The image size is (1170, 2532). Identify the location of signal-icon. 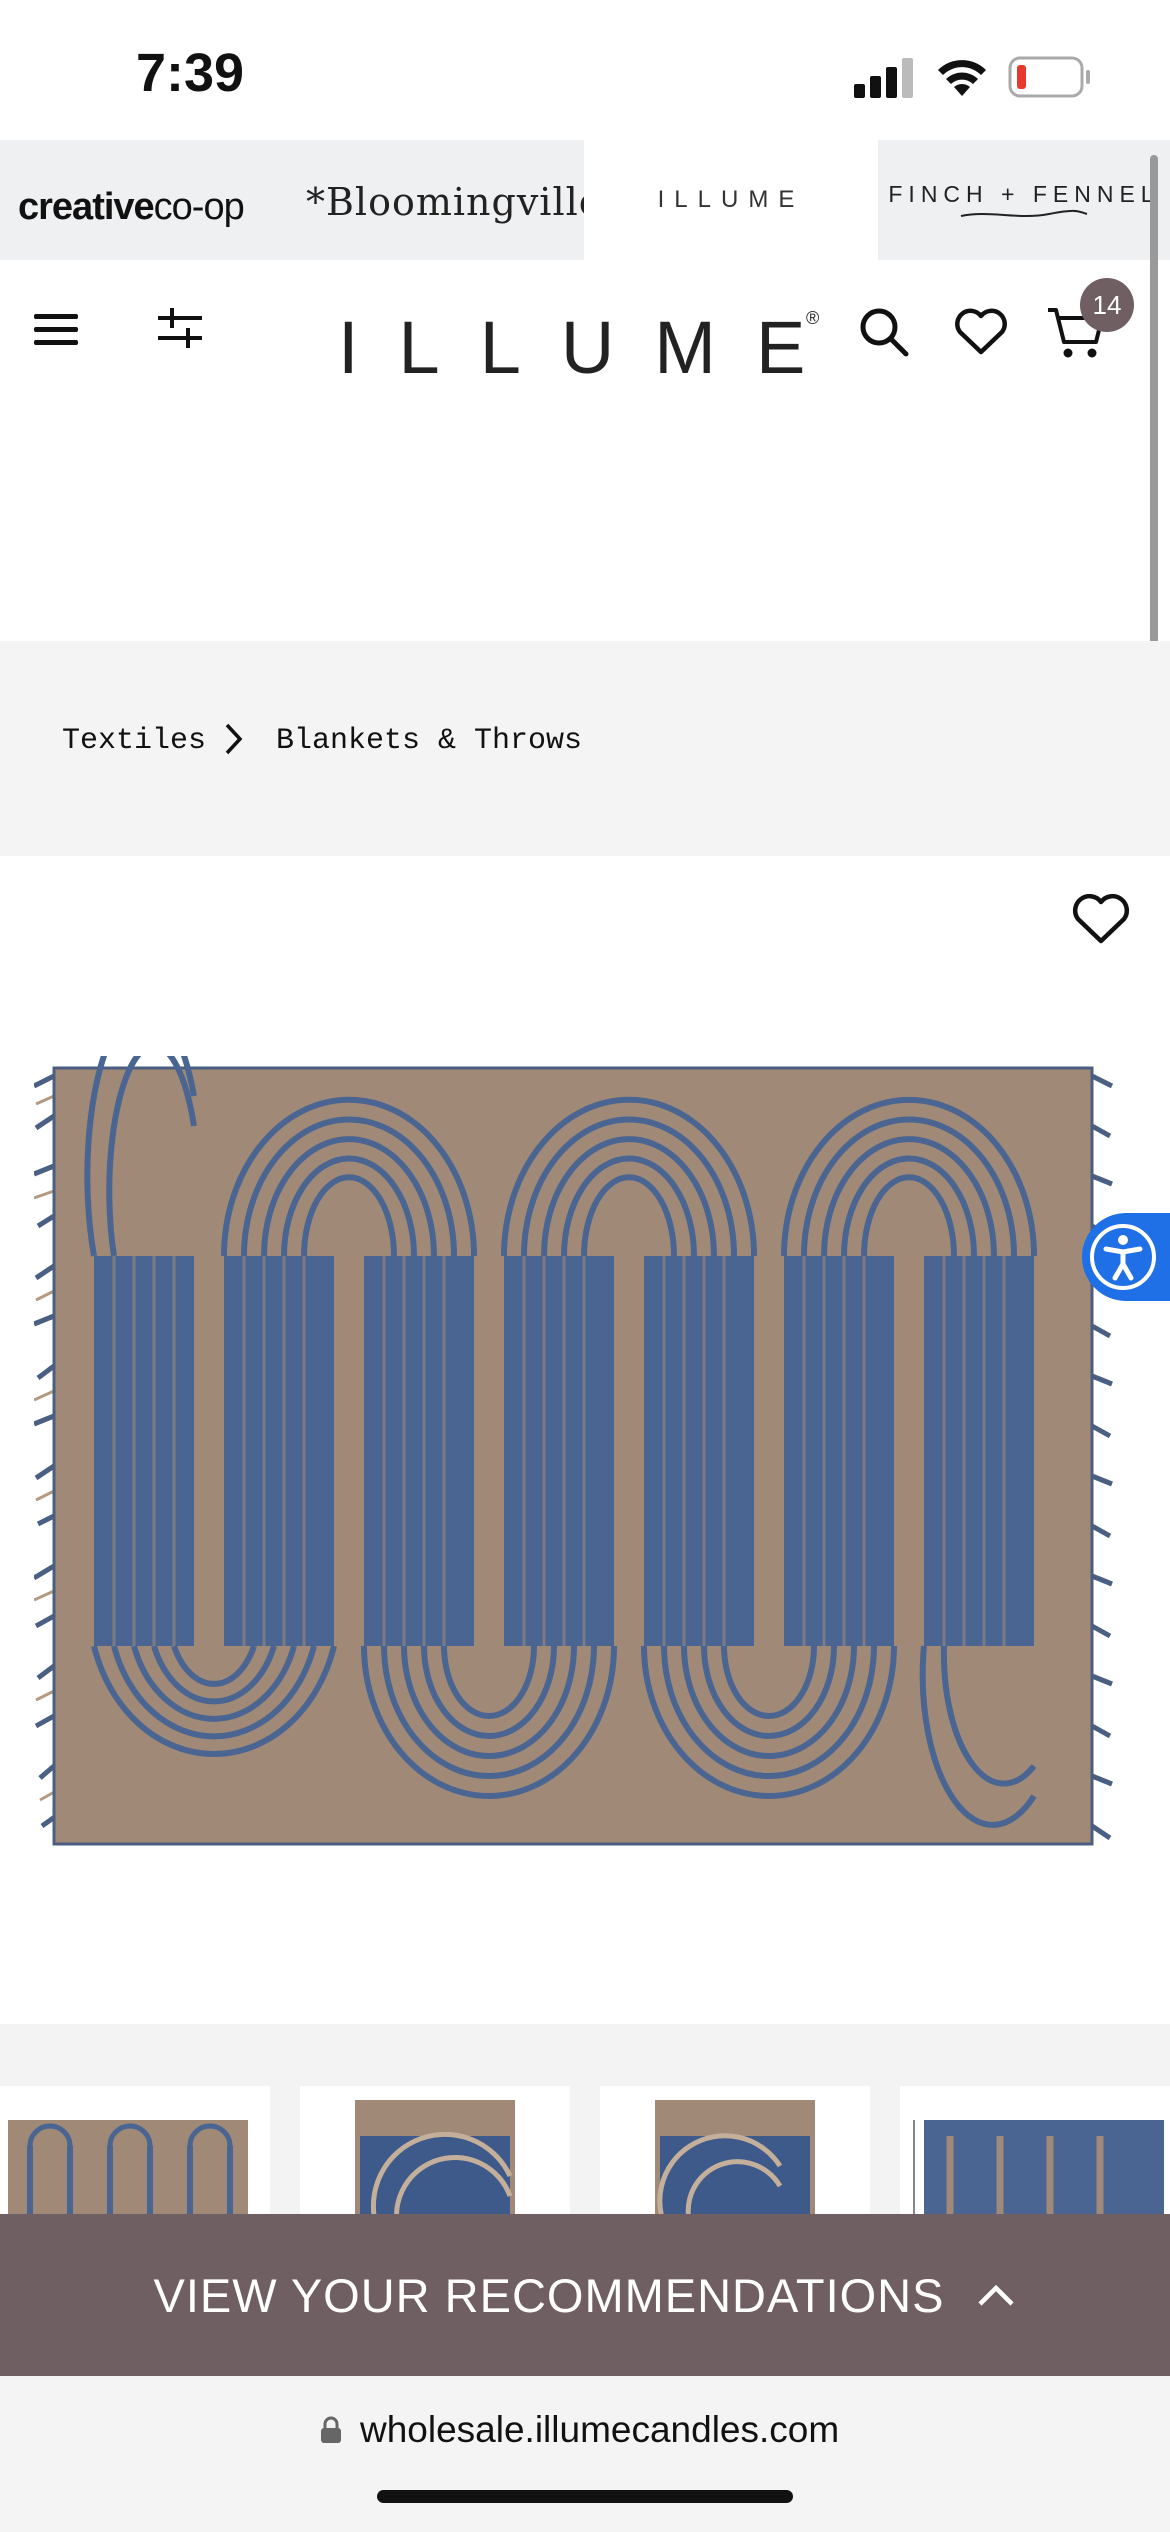
(883, 78).